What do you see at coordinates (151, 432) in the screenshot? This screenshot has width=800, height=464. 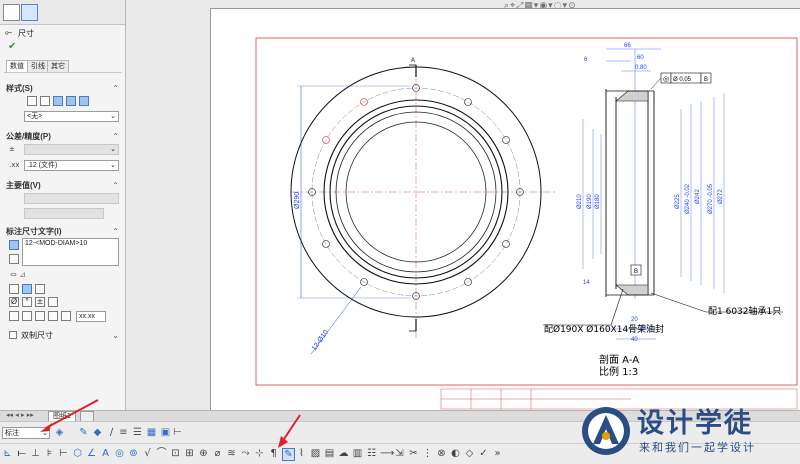 I see `hide-edge-icon: ▦` at bounding box center [151, 432].